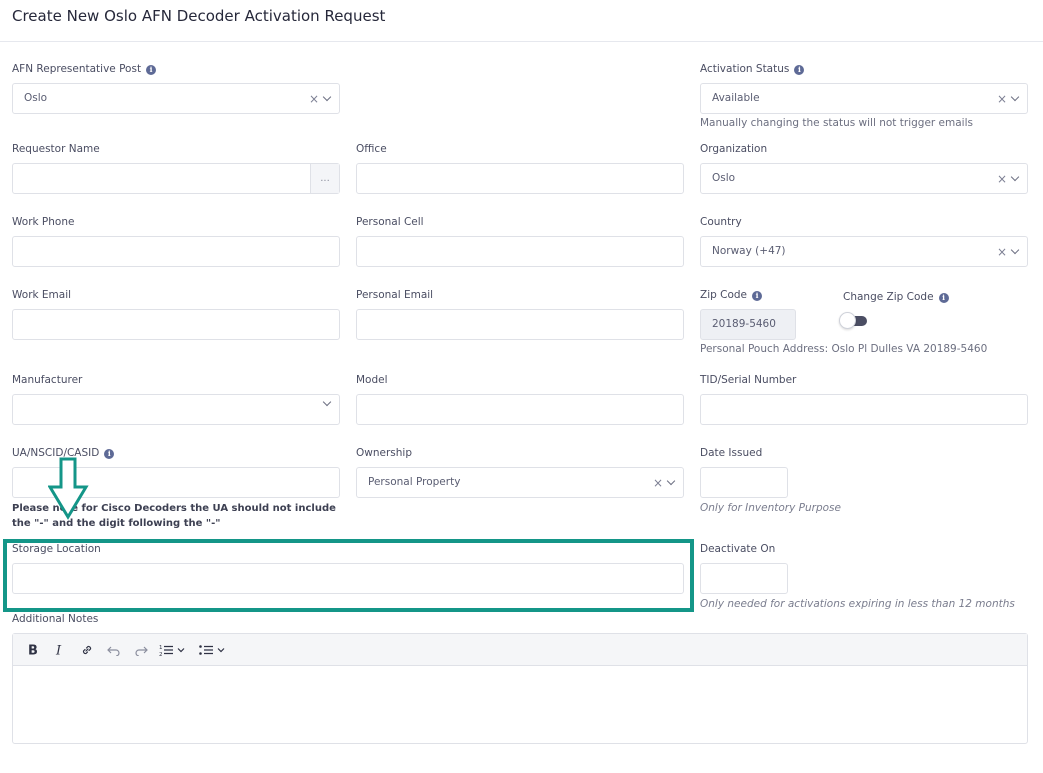 The width and height of the screenshot is (1043, 773). What do you see at coordinates (68, 488) in the screenshot?
I see `down-arrow-icon` at bounding box center [68, 488].